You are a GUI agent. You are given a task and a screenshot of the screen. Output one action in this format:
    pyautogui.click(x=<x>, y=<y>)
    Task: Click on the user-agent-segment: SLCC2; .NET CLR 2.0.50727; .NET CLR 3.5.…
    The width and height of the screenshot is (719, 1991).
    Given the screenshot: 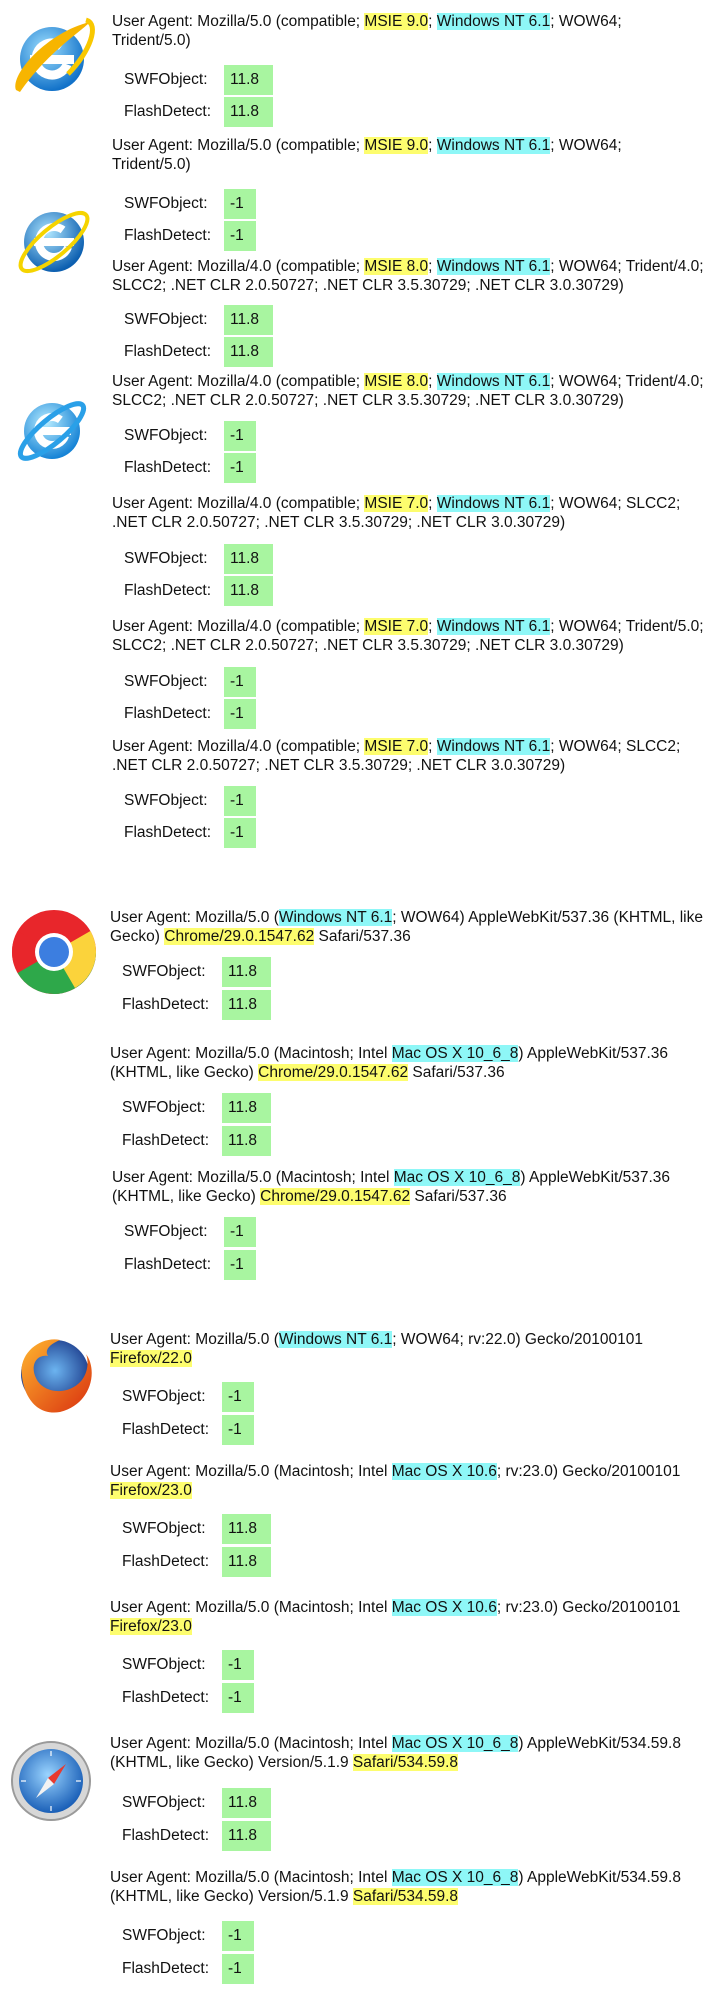 What is the action you would take?
    pyautogui.click(x=368, y=645)
    